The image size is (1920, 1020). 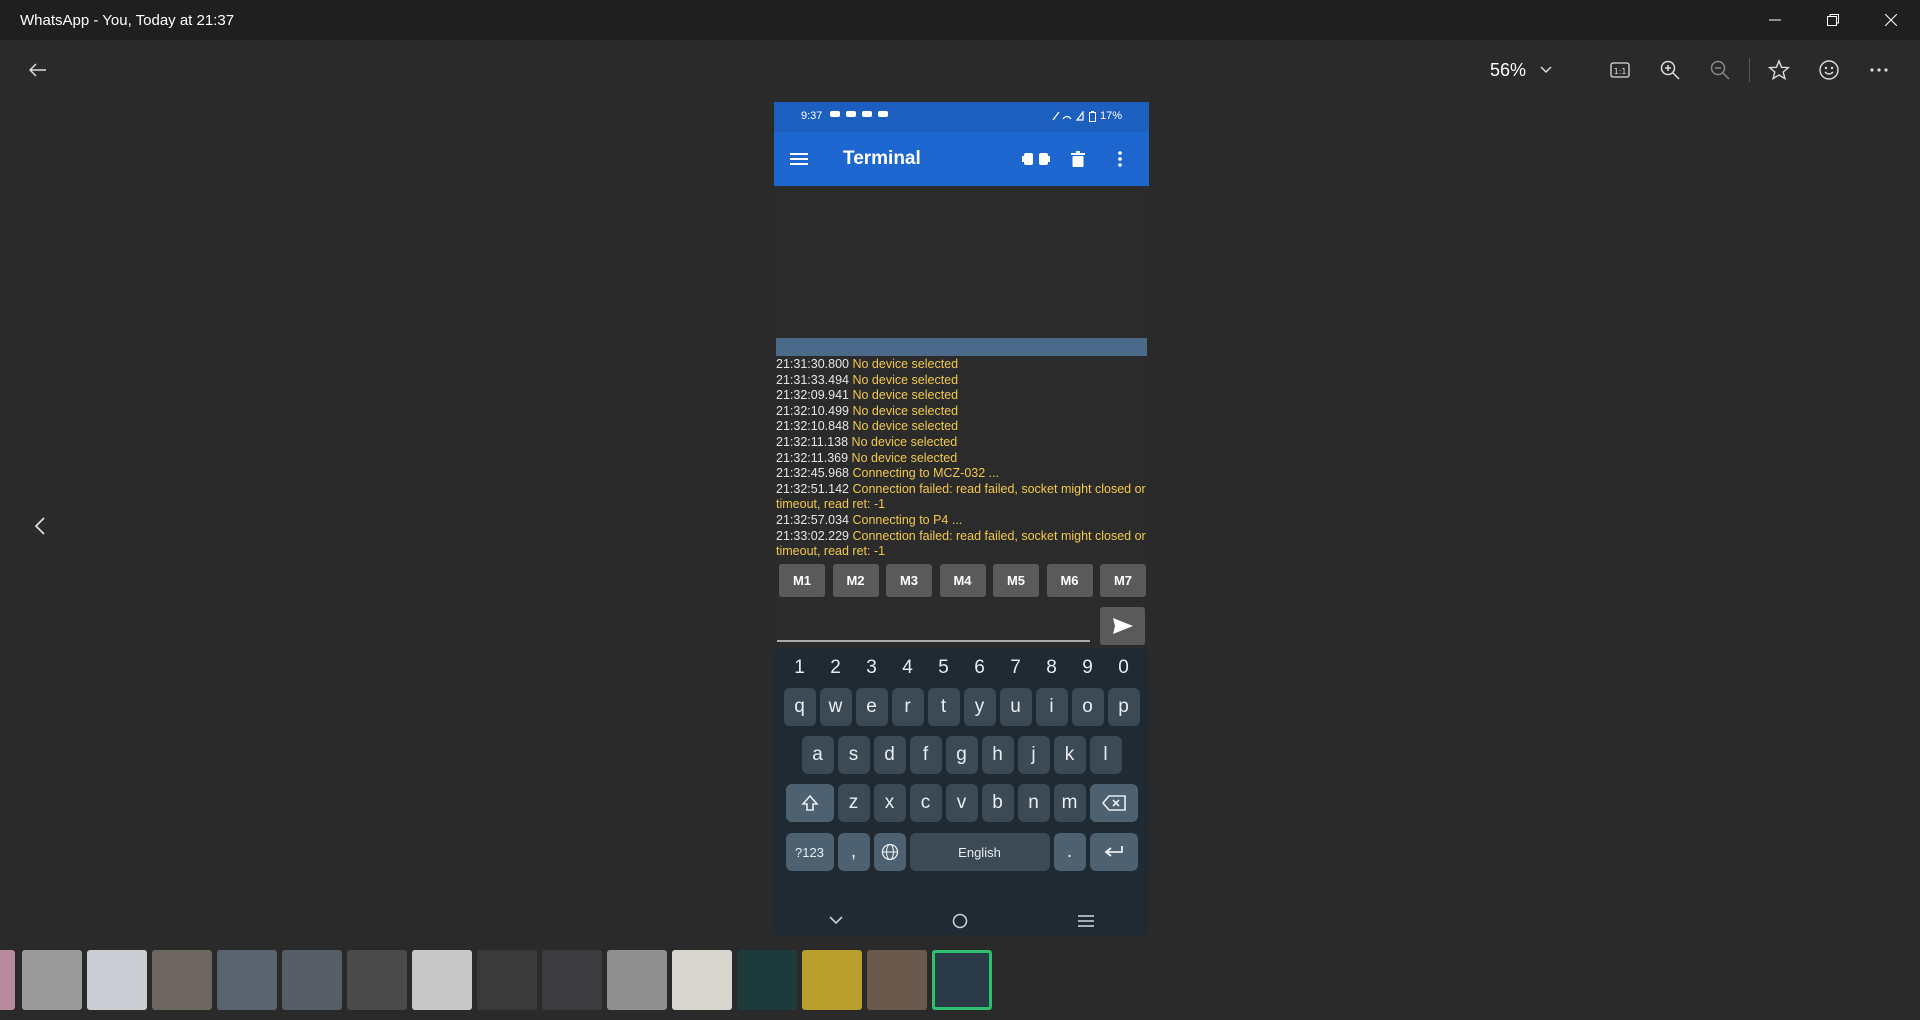 I want to click on key-j: j, so click(x=1033, y=755).